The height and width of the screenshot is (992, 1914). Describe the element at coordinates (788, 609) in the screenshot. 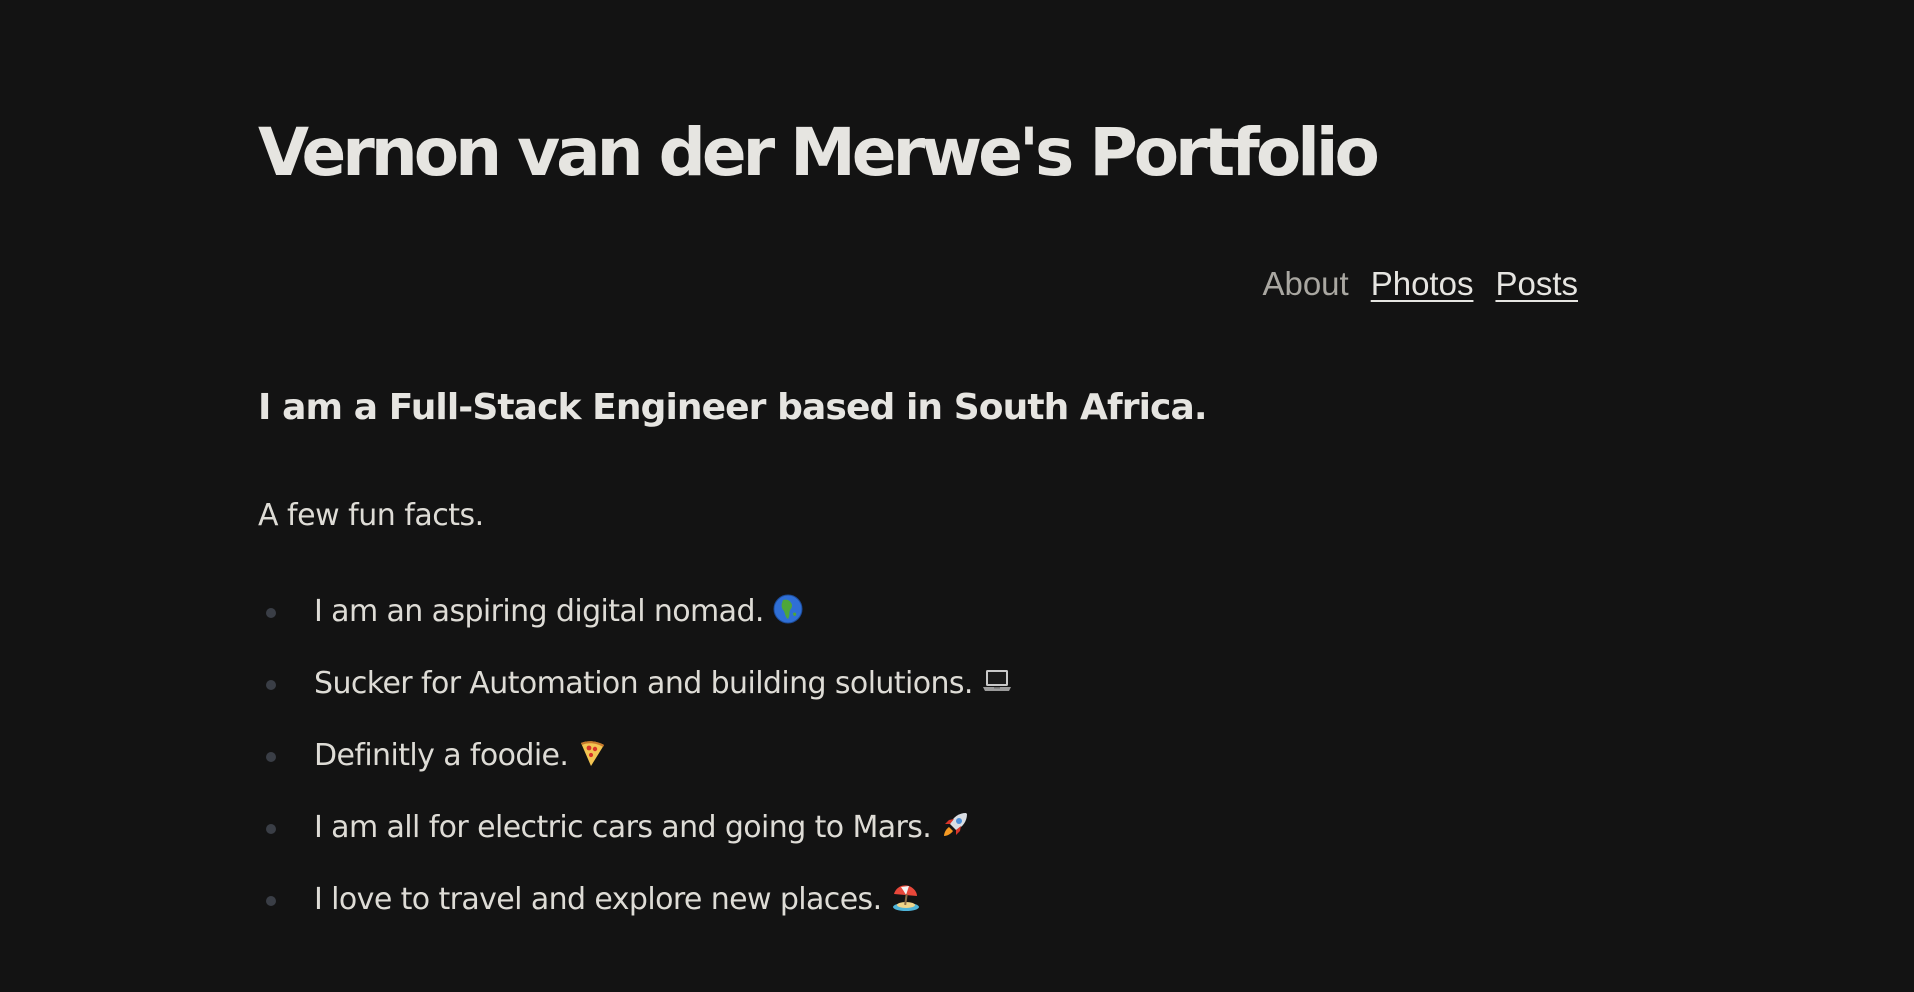

I see `globe-africa-icon` at that location.